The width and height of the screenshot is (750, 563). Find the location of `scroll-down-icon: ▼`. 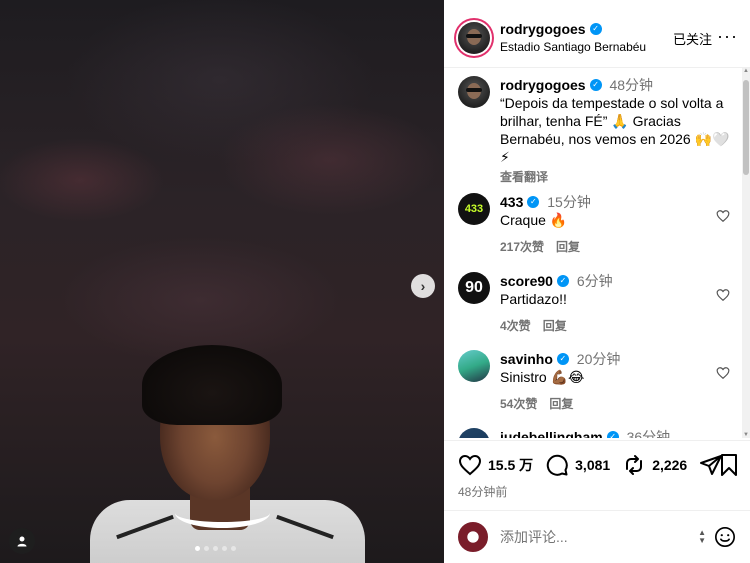

scroll-down-icon: ▼ is located at coordinates (746, 435).